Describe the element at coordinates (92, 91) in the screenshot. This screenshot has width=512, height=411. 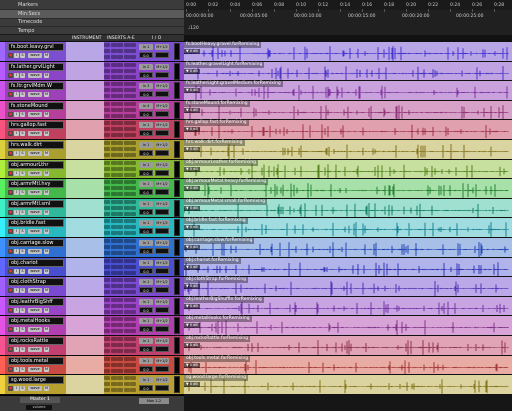
I see `track-header: fs.ltr.grvlMdm.W ● I S Mwave In 3 M+1/2 0.0` at that location.